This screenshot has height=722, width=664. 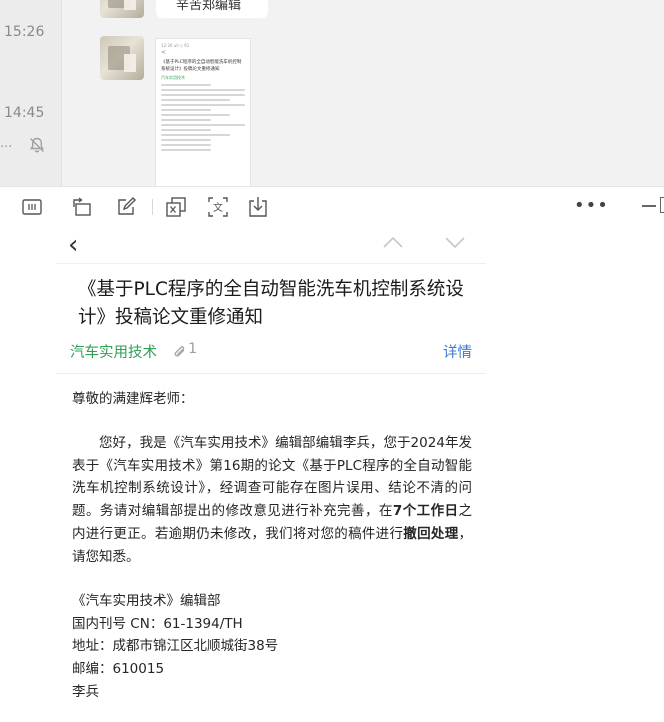 I want to click on mute-icon, so click(x=37, y=145).